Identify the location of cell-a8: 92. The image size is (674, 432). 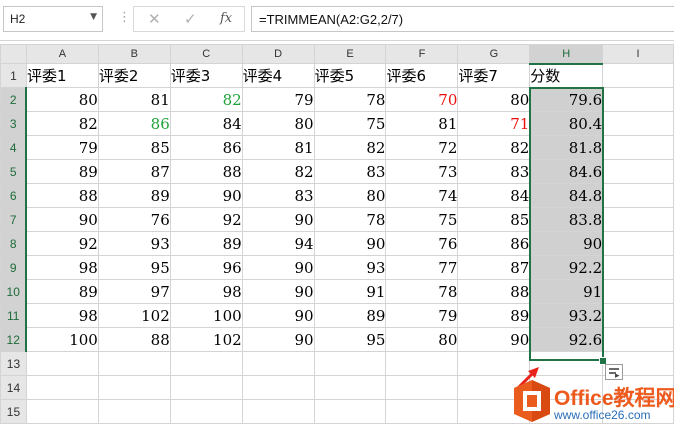
(62, 243).